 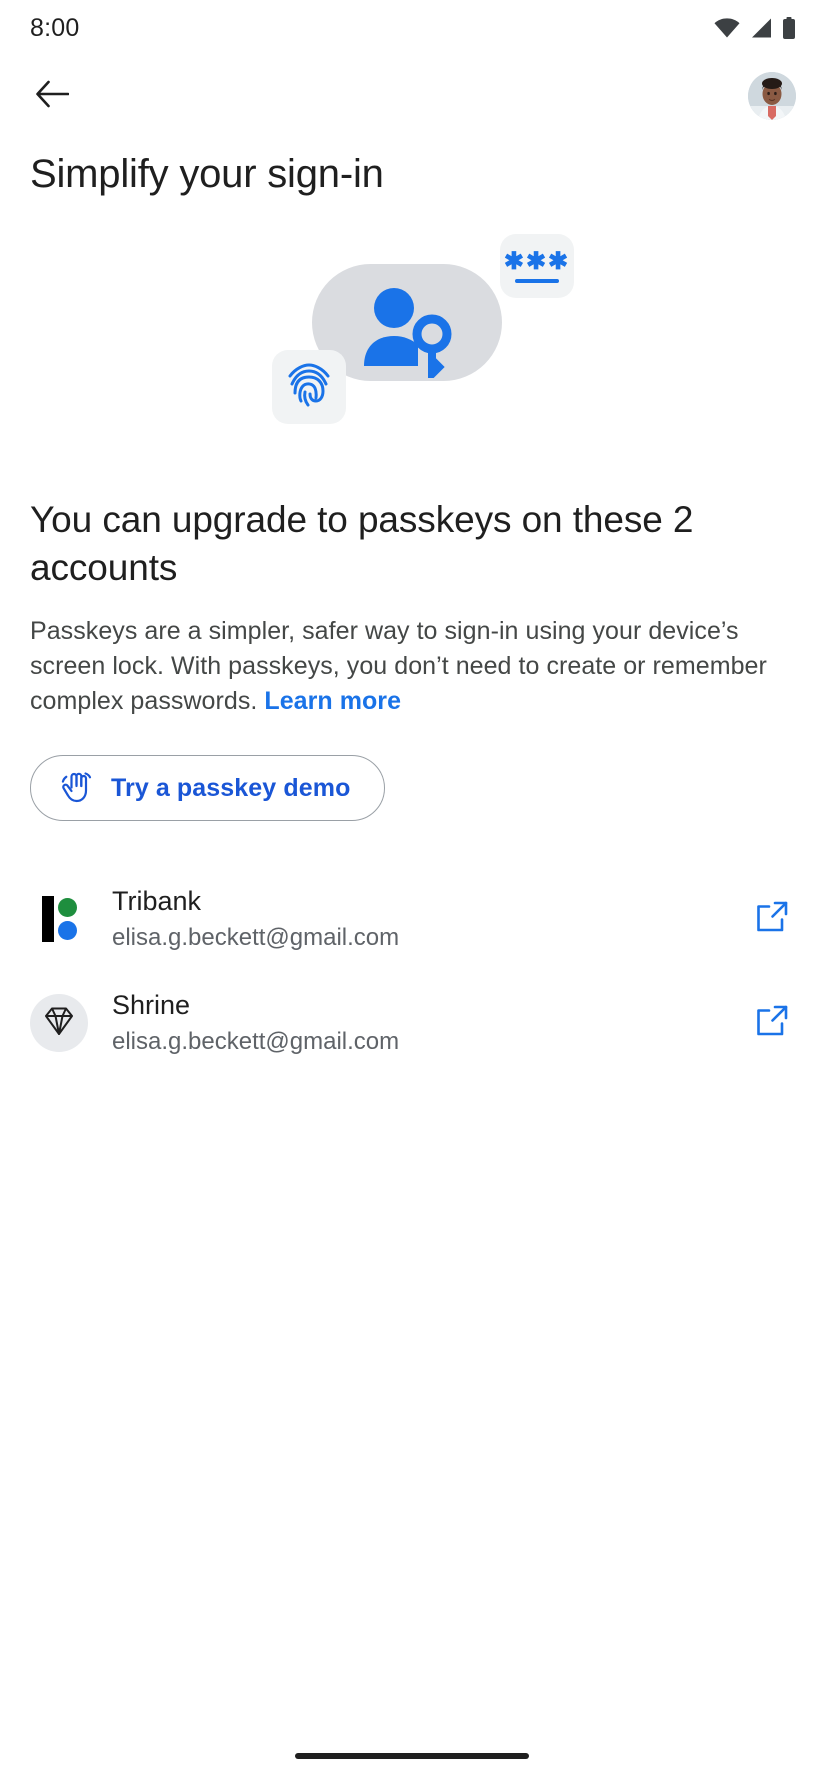 I want to click on status-bar: 8:00, so click(x=412, y=28).